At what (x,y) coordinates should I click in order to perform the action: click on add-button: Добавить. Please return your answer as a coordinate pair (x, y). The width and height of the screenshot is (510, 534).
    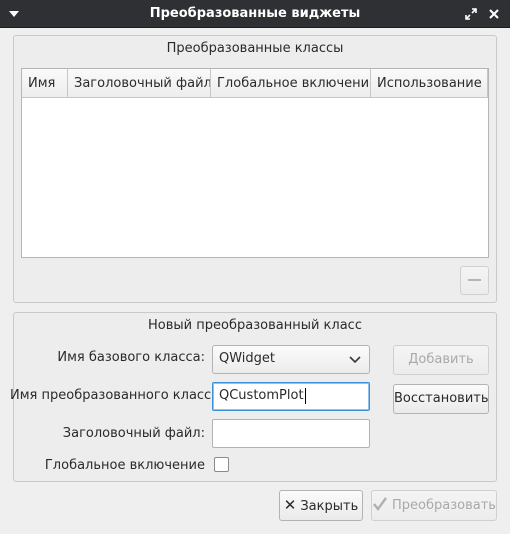
    Looking at the image, I should click on (441, 360).